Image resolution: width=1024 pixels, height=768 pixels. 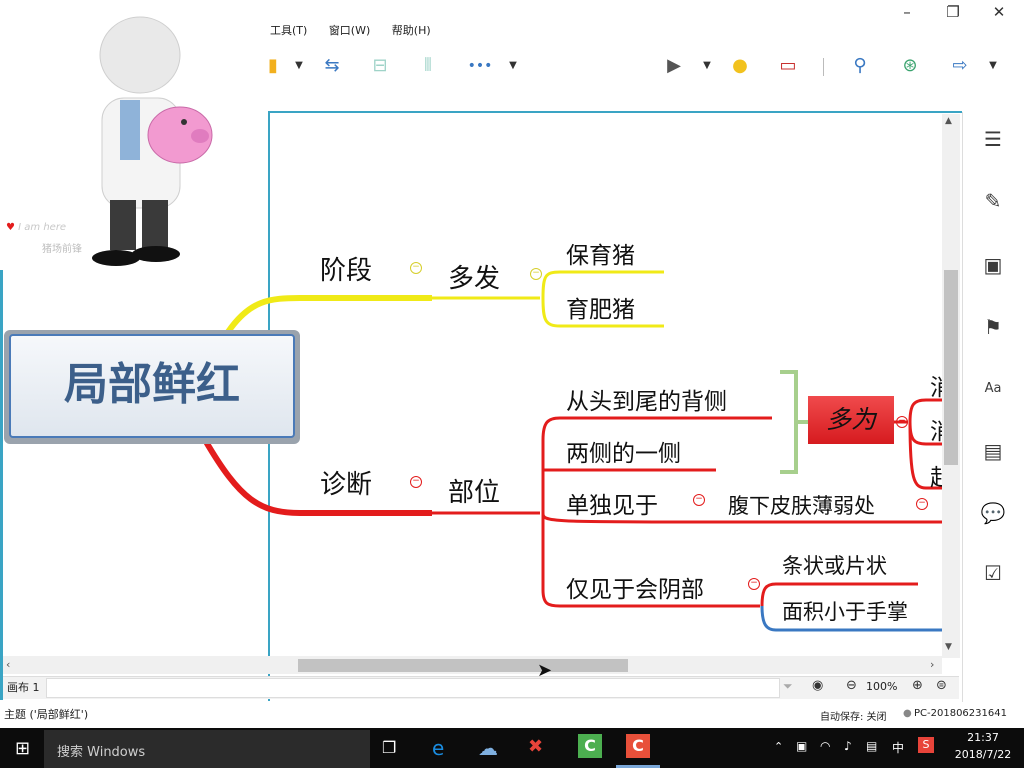 I want to click on chevron-down-icon: ▼, so click(x=948, y=647).